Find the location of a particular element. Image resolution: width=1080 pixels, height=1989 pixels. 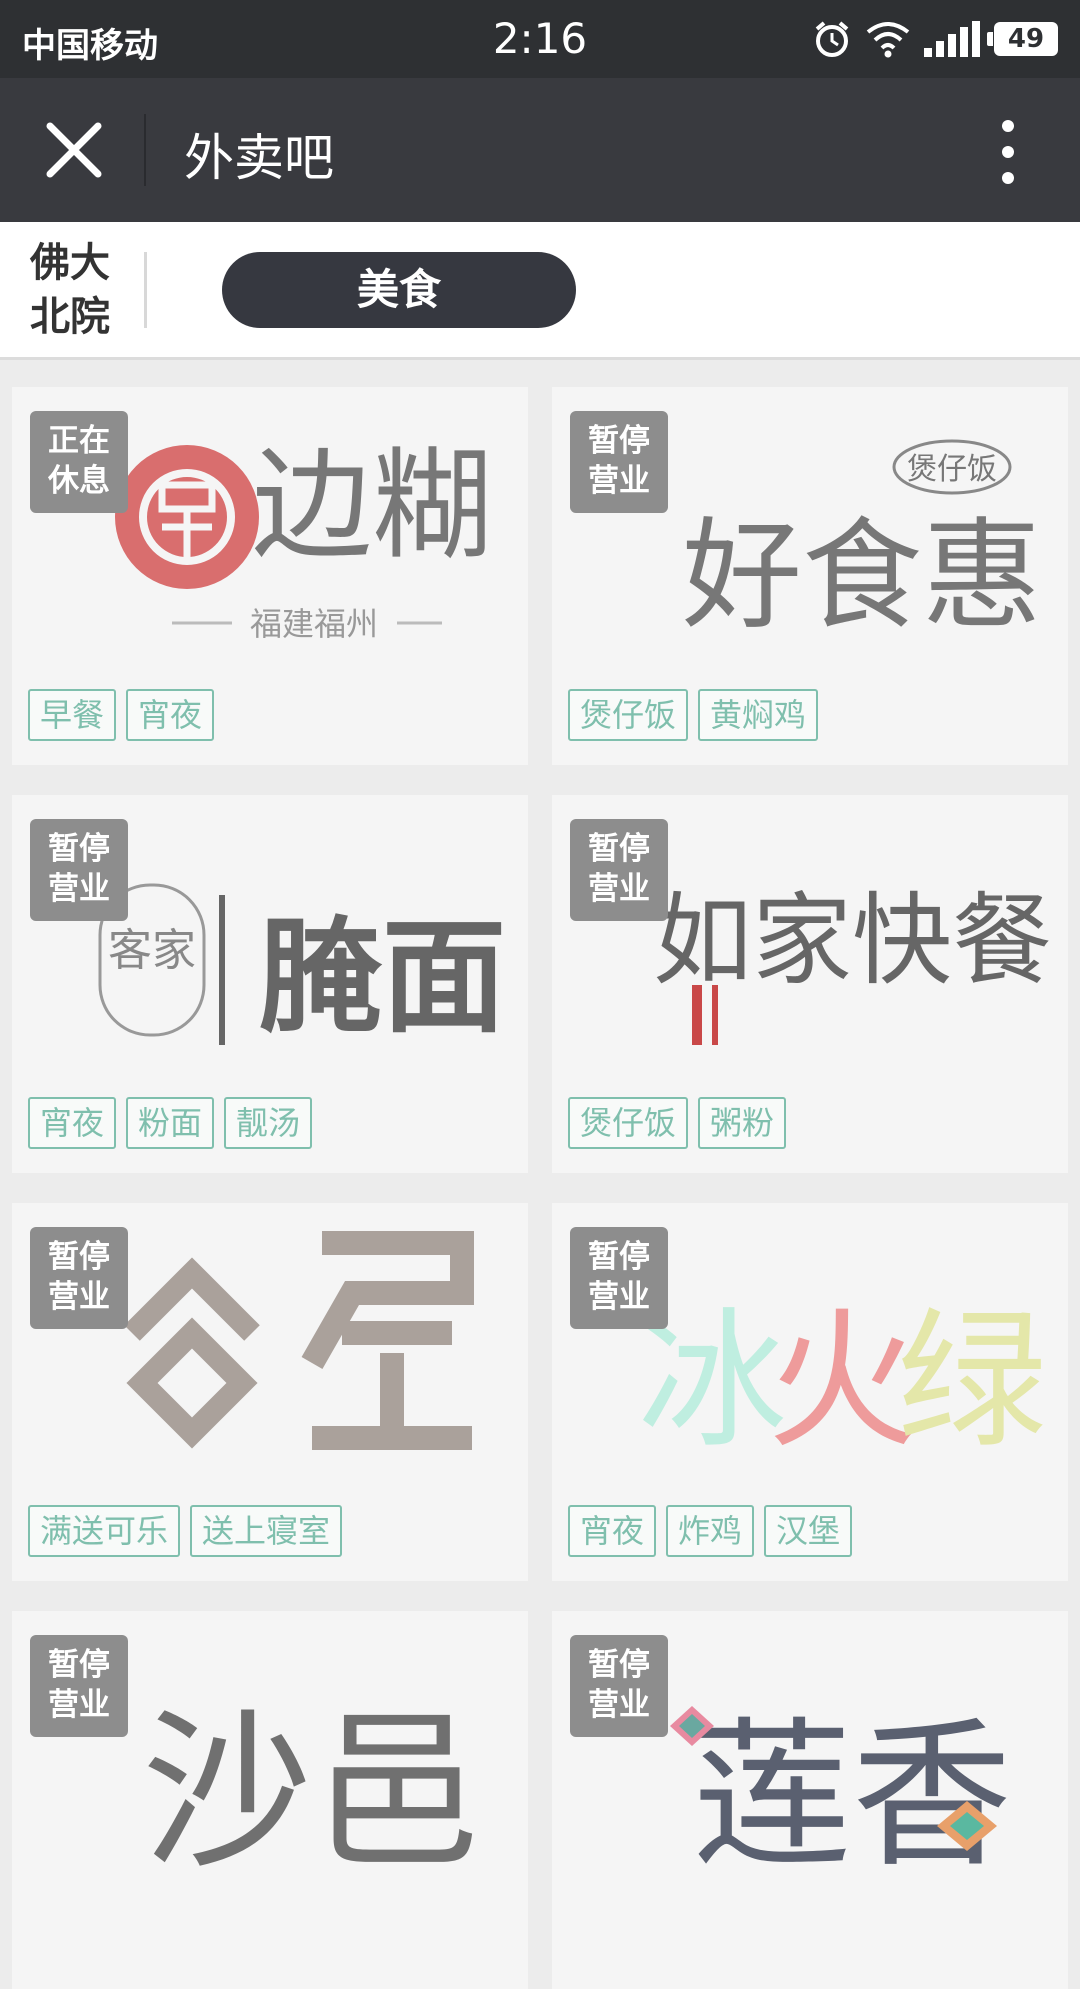

shop-tag: 送上寝室 is located at coordinates (266, 1531).